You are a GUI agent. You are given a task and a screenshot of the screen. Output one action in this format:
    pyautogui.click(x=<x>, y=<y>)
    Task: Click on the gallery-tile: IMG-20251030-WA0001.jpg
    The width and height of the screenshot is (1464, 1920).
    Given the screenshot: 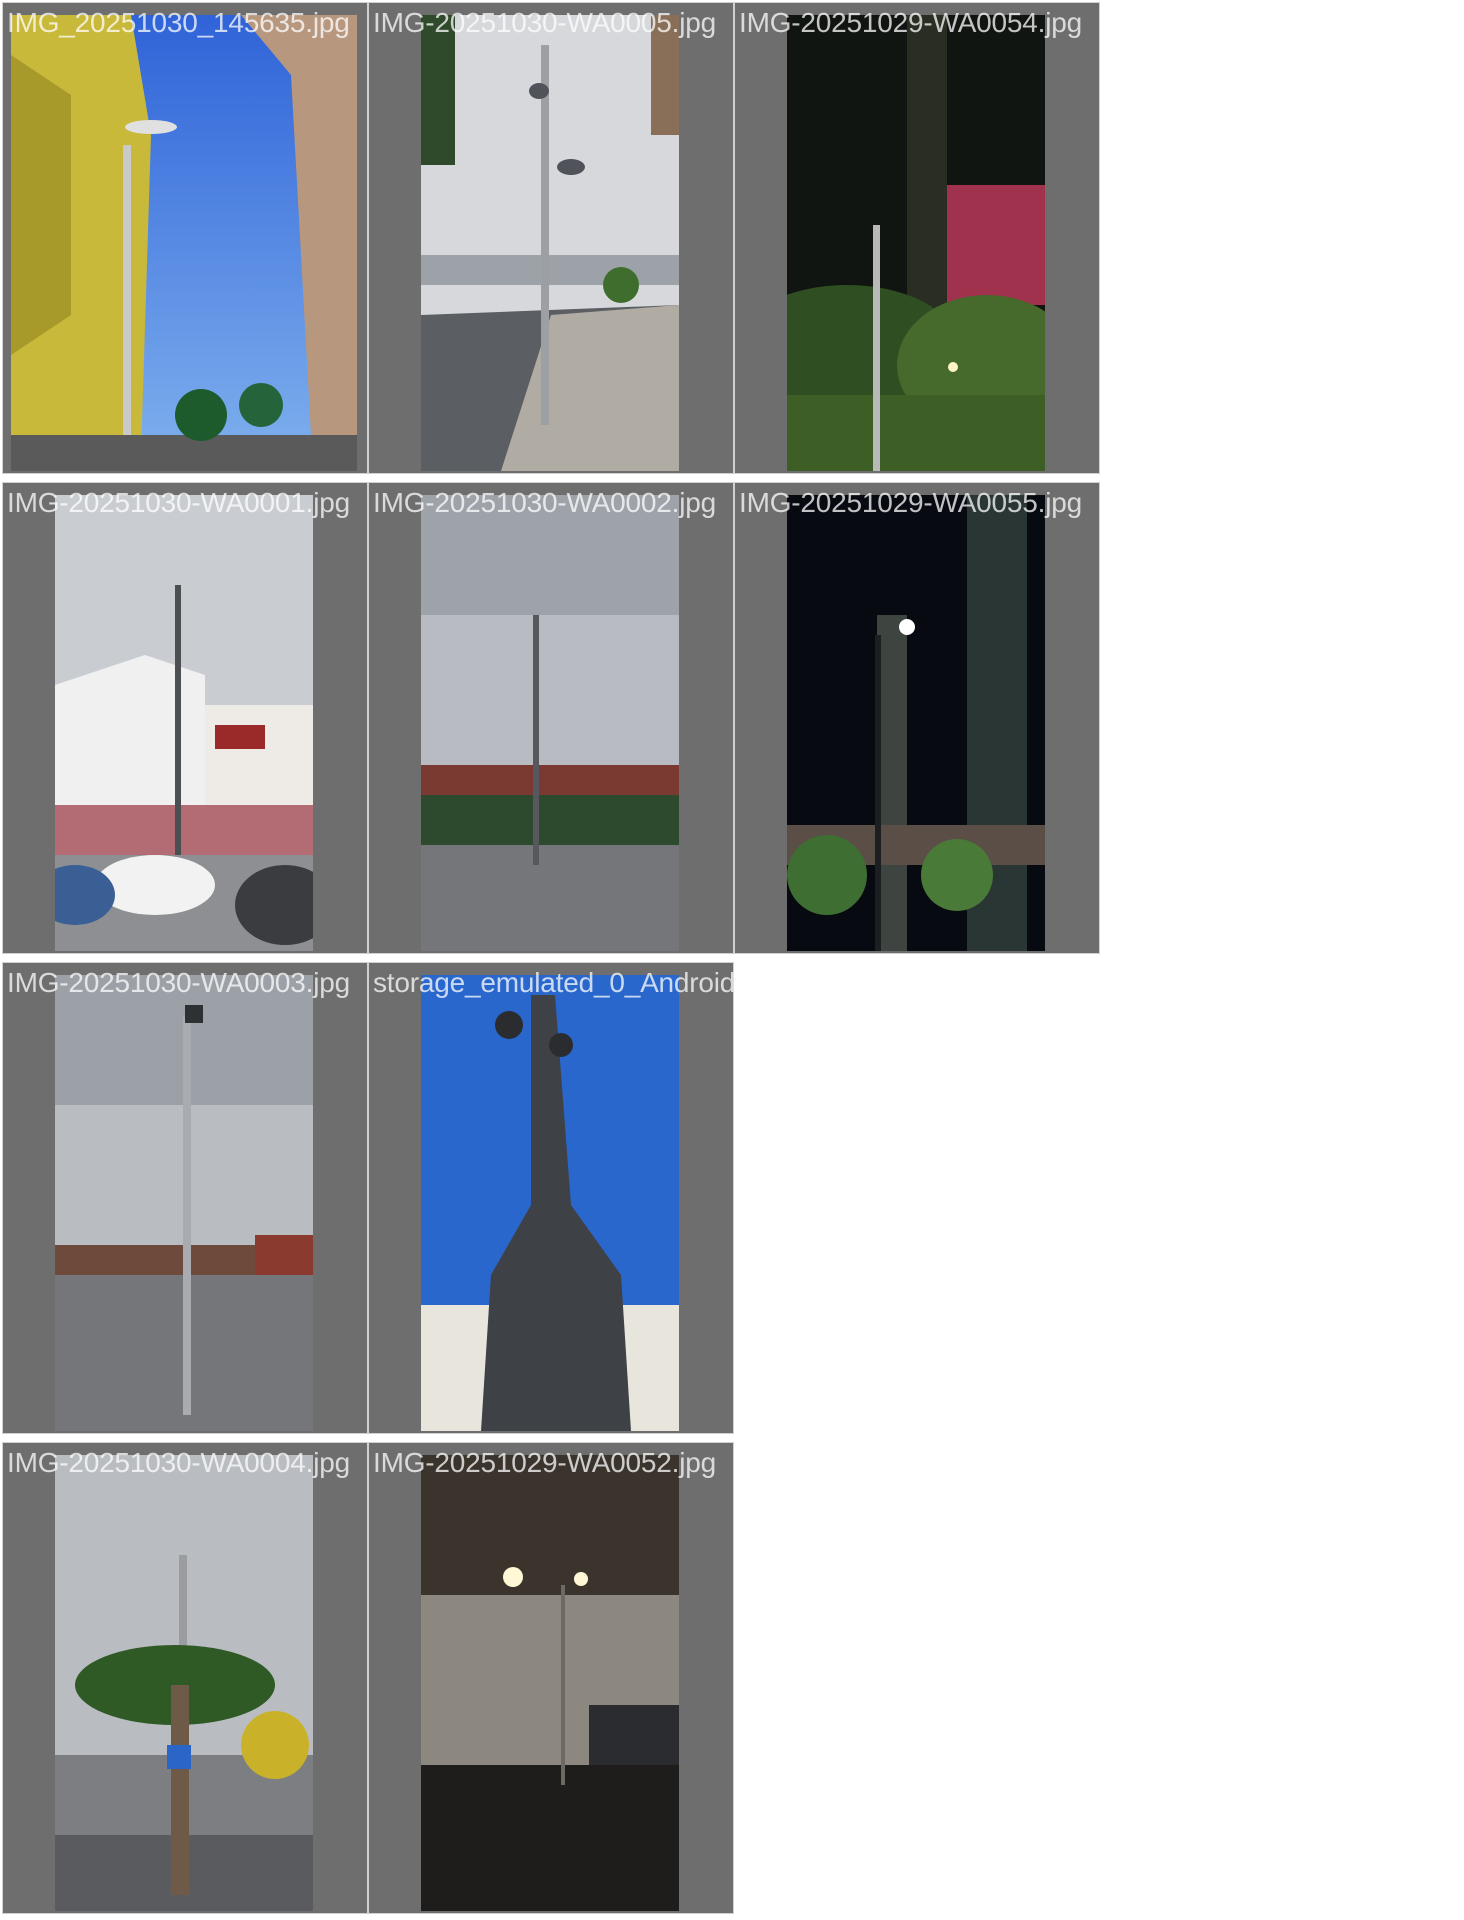 What is the action you would take?
    pyautogui.click(x=185, y=718)
    